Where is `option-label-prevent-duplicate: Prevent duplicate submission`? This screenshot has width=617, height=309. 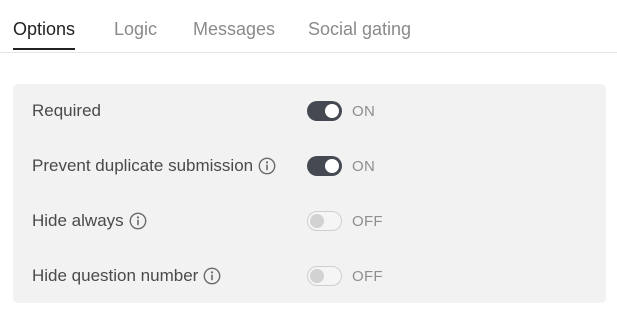
option-label-prevent-duplicate: Prevent duplicate submission is located at coordinates (143, 165).